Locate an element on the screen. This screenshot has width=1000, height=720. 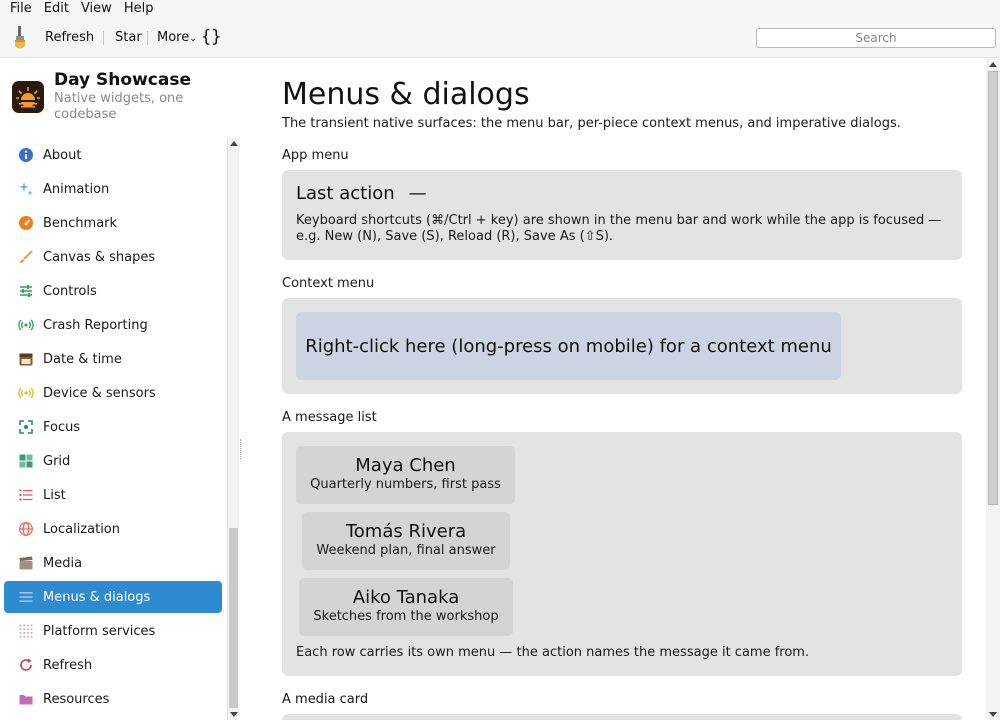
speedometer-icon is located at coordinates (26, 223).